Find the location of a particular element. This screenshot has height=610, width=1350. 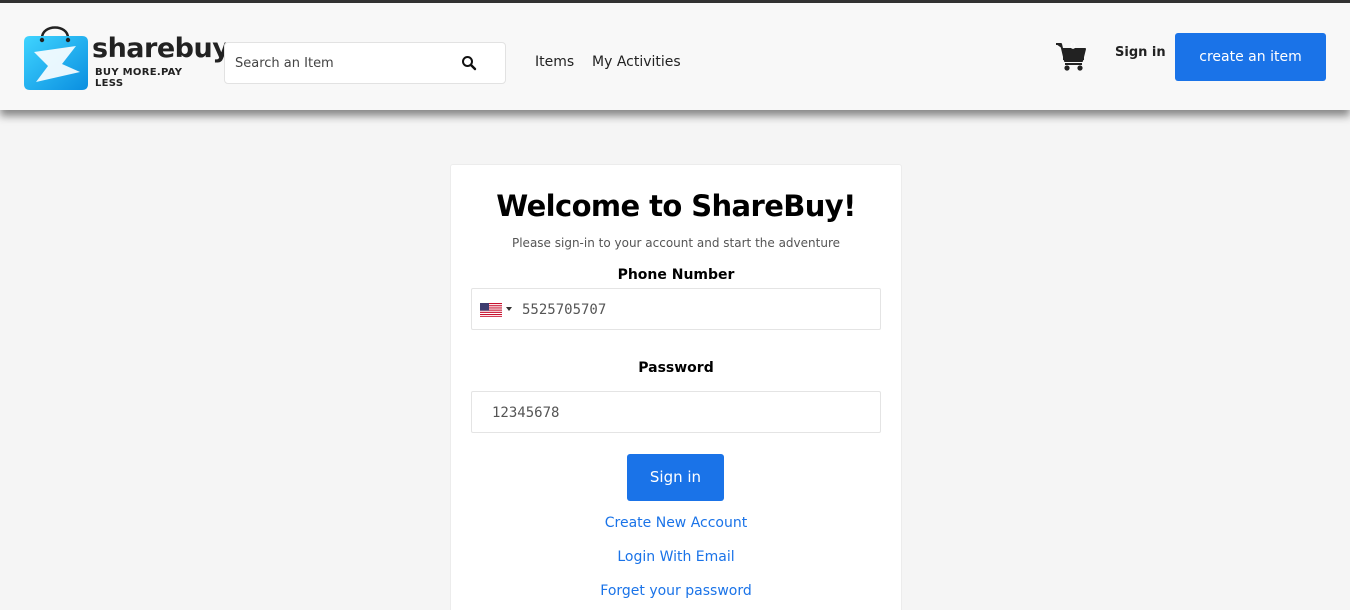

search-icon is located at coordinates (469, 63).